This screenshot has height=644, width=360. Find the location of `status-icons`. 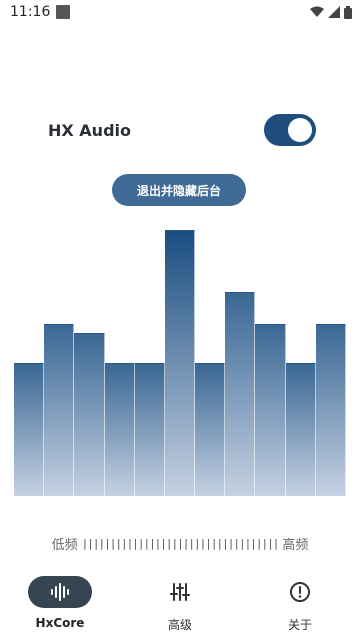

status-icons is located at coordinates (331, 12).